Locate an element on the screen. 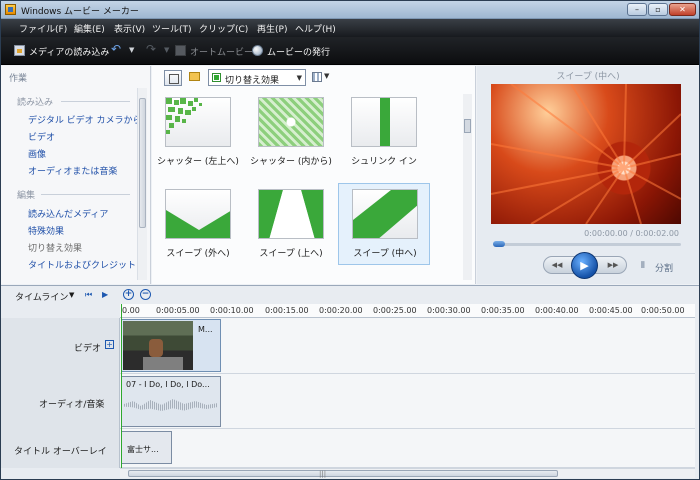 The image size is (700, 480). folder-icon is located at coordinates (194, 76).